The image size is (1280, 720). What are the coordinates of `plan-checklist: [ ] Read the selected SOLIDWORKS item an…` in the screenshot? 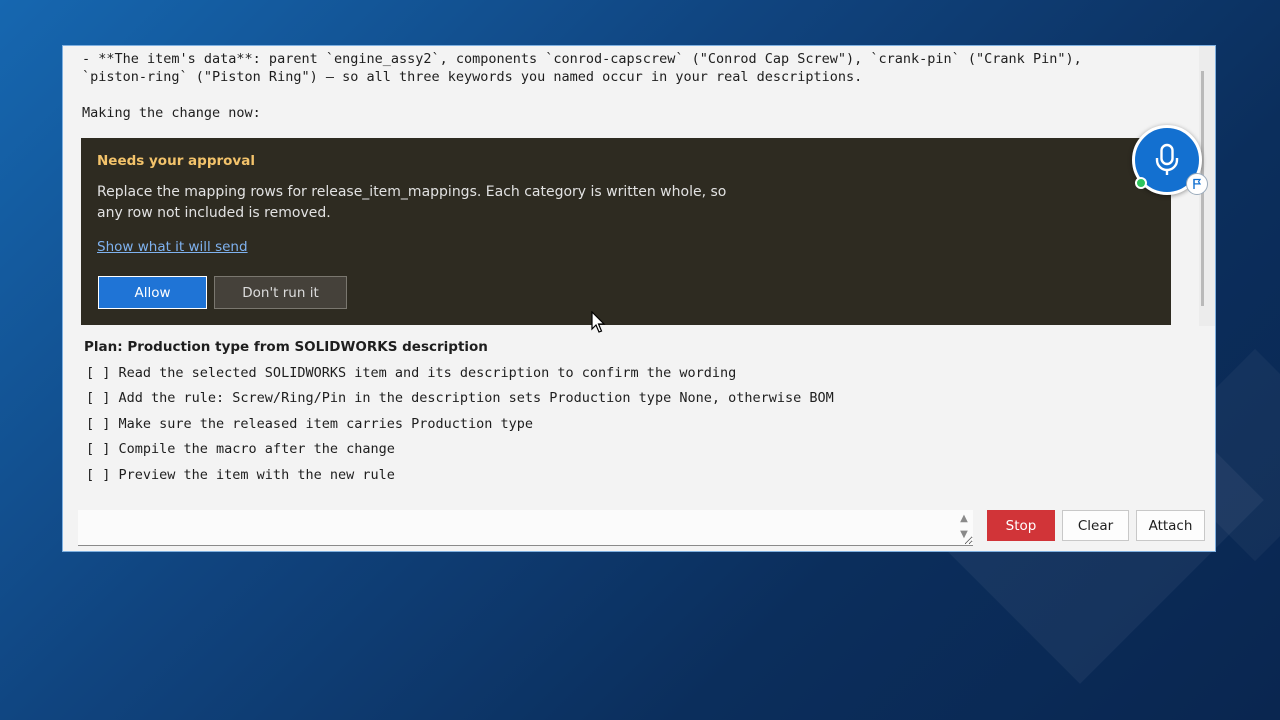 It's located at (460, 428).